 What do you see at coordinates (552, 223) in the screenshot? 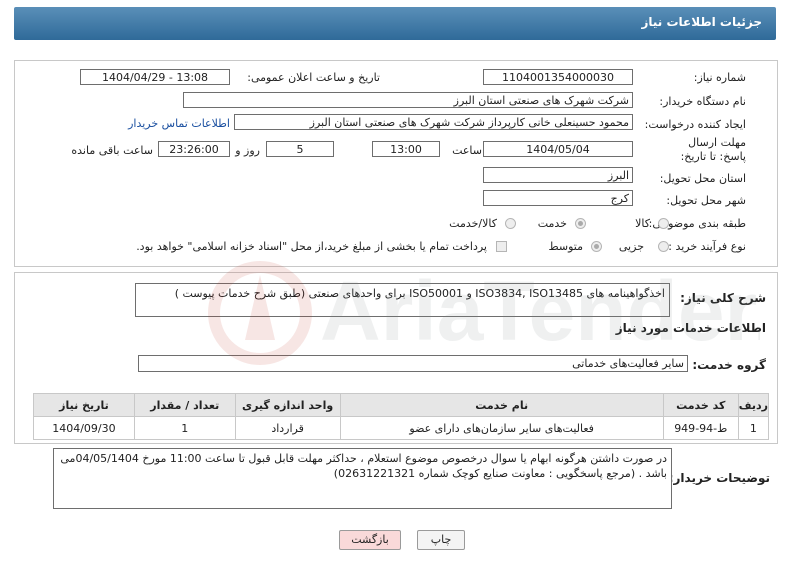
I see `category-option-service: خدمت` at bounding box center [552, 223].